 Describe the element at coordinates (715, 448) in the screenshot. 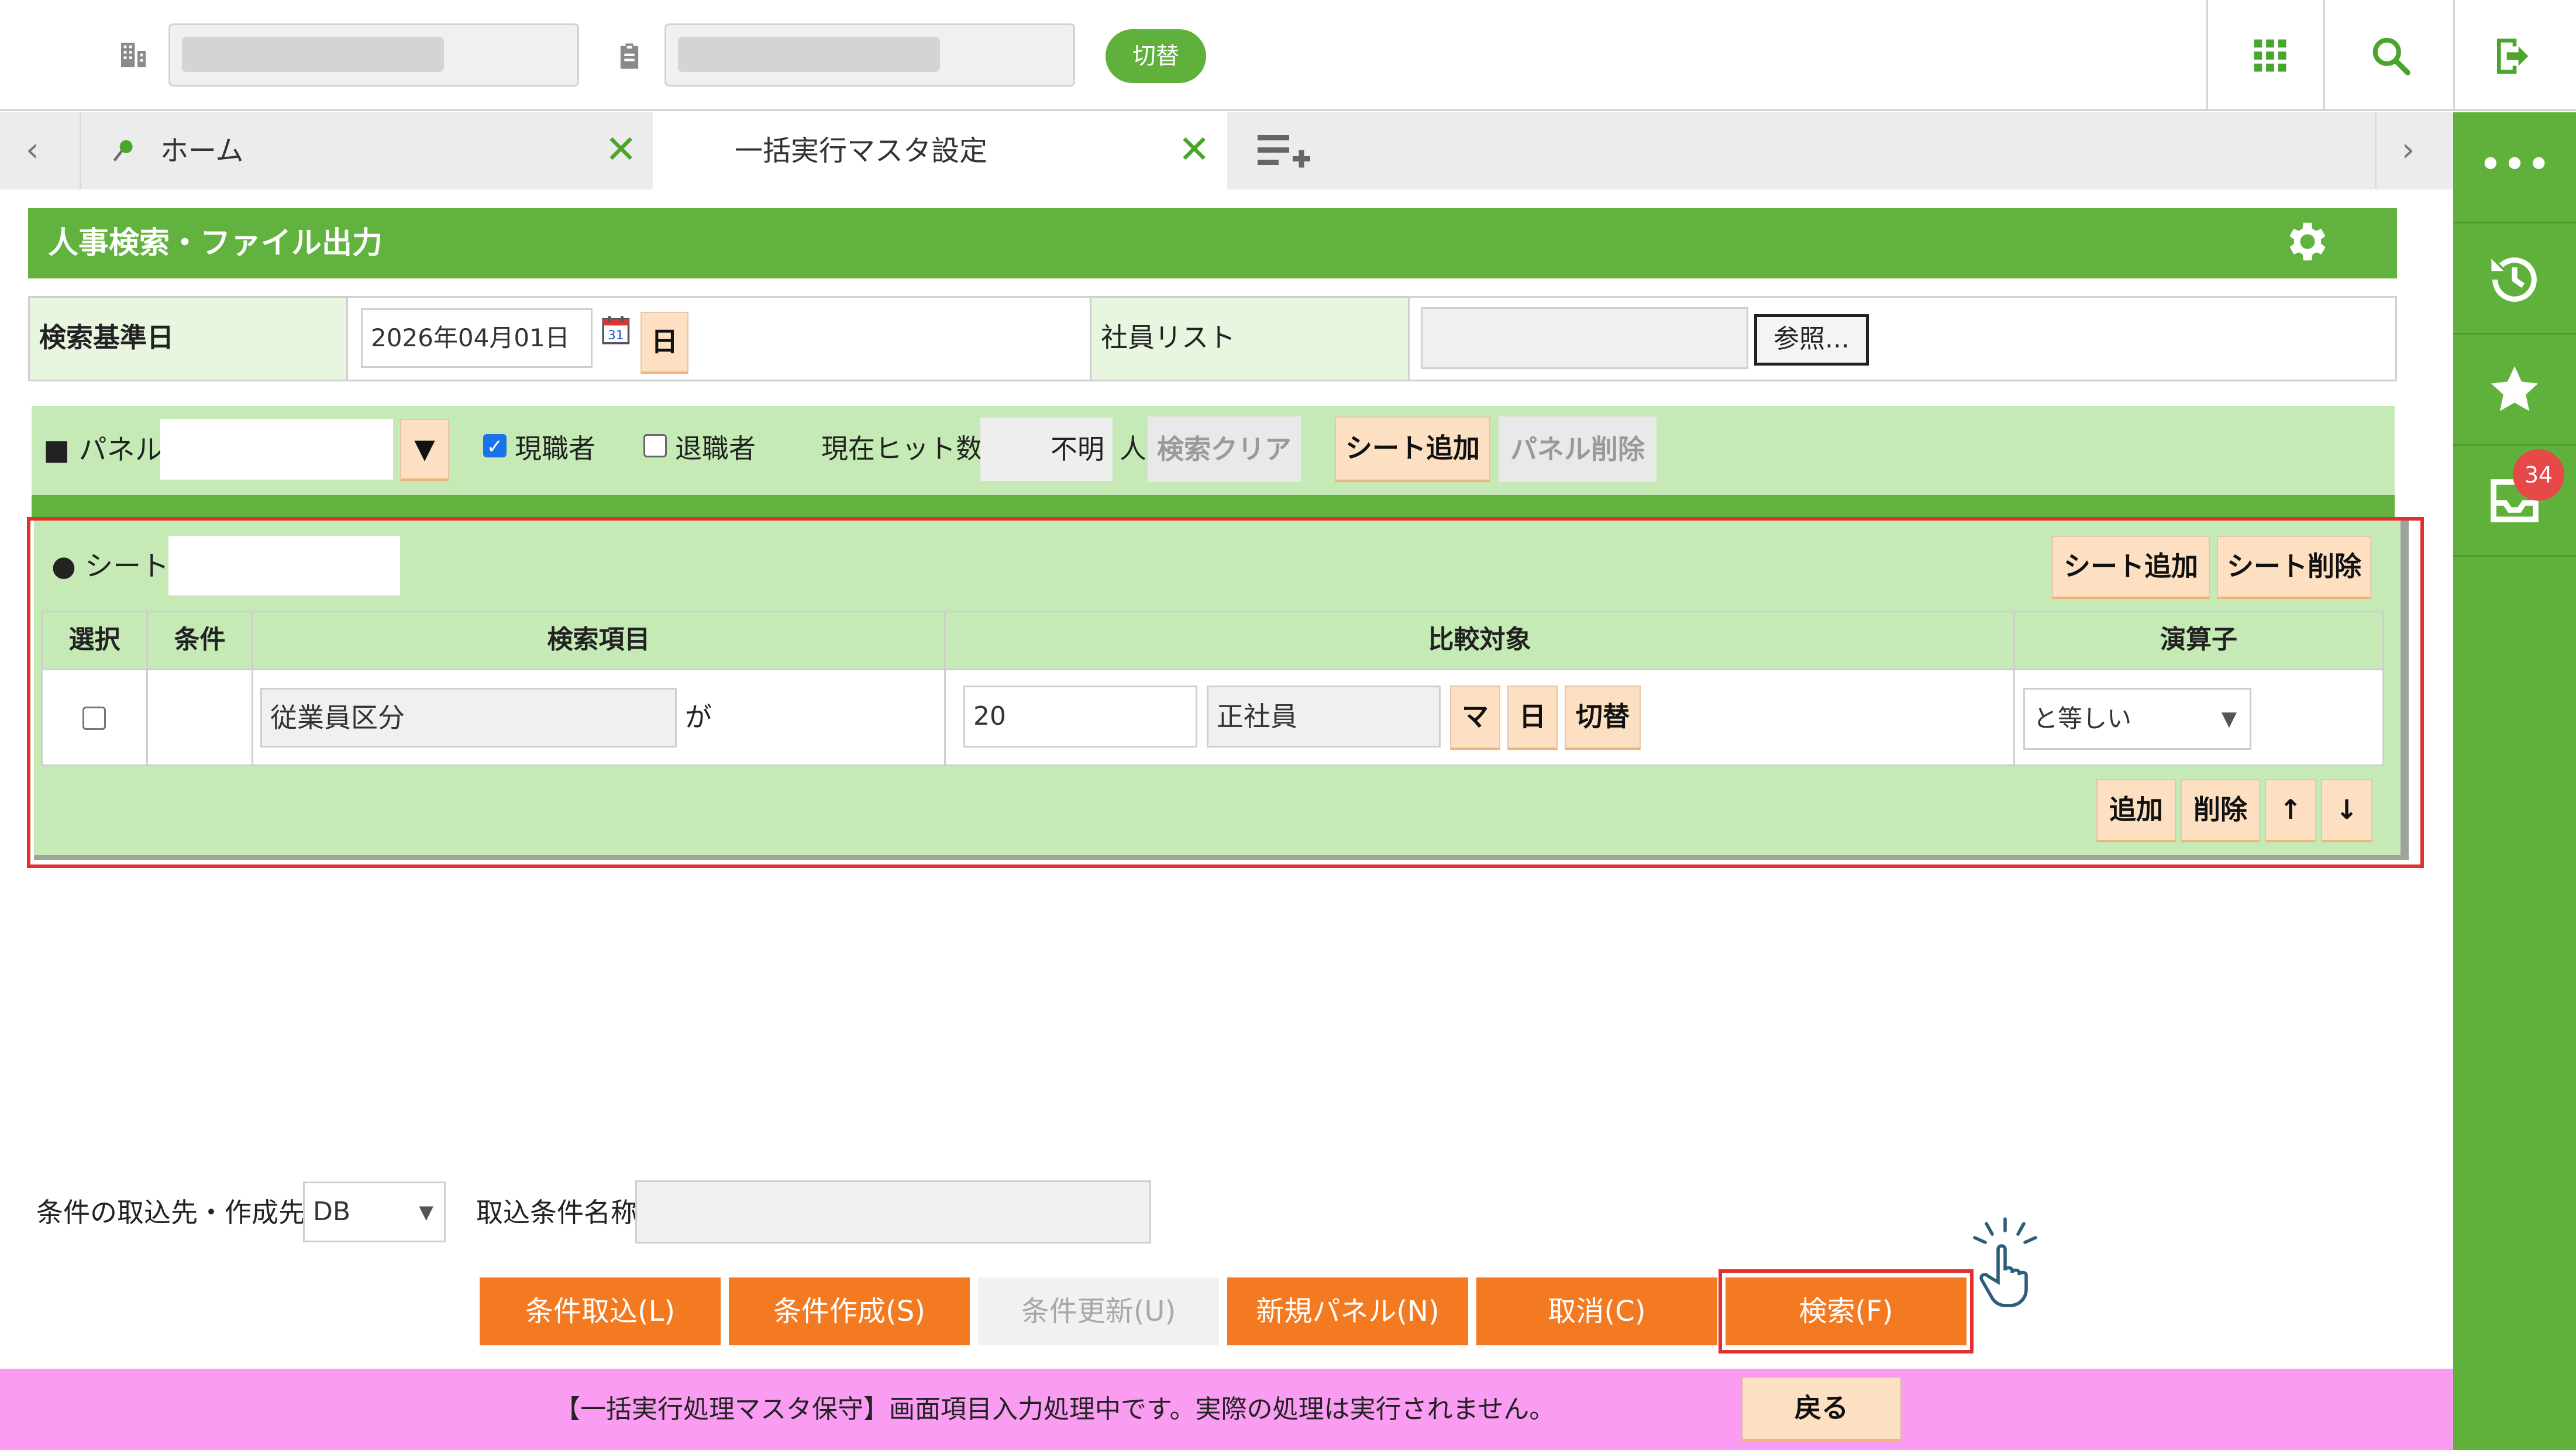

I see `retired-label: 退職者` at that location.